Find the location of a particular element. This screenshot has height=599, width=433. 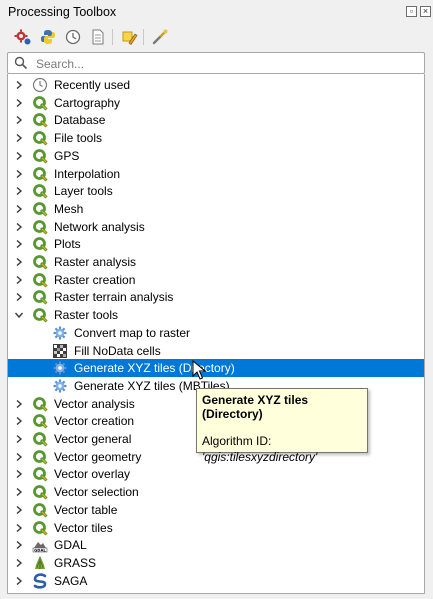

tree-algorithm-convert-map-to-raster: Convert map to raster is located at coordinates (216, 333).